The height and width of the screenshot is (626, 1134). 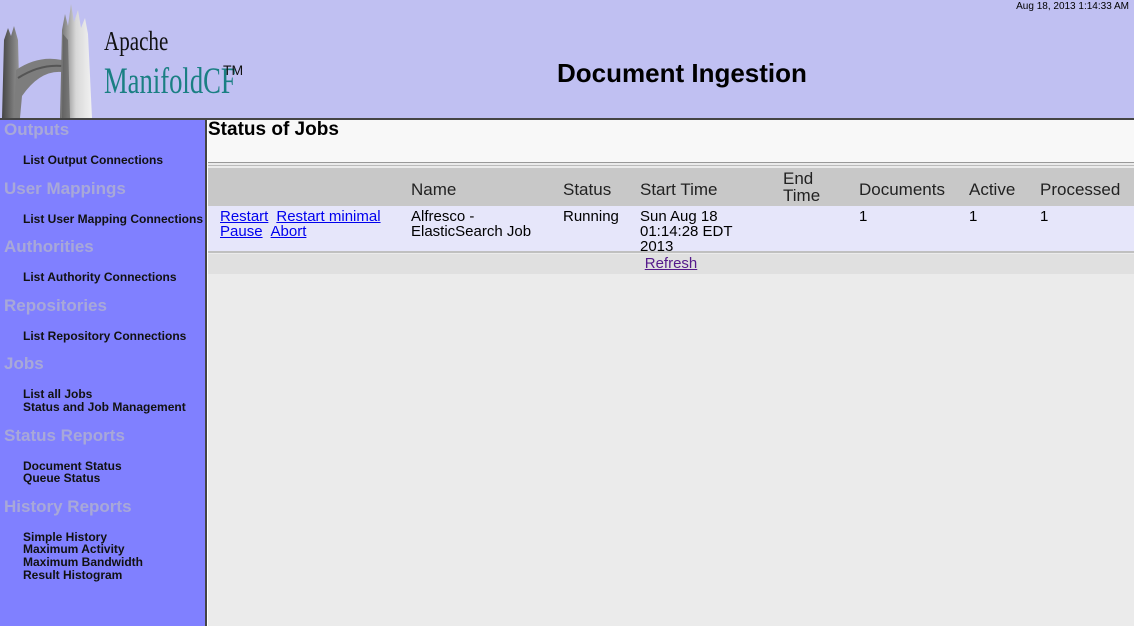 What do you see at coordinates (798, 178) in the screenshot?
I see `column-header-end-time-line1: End` at bounding box center [798, 178].